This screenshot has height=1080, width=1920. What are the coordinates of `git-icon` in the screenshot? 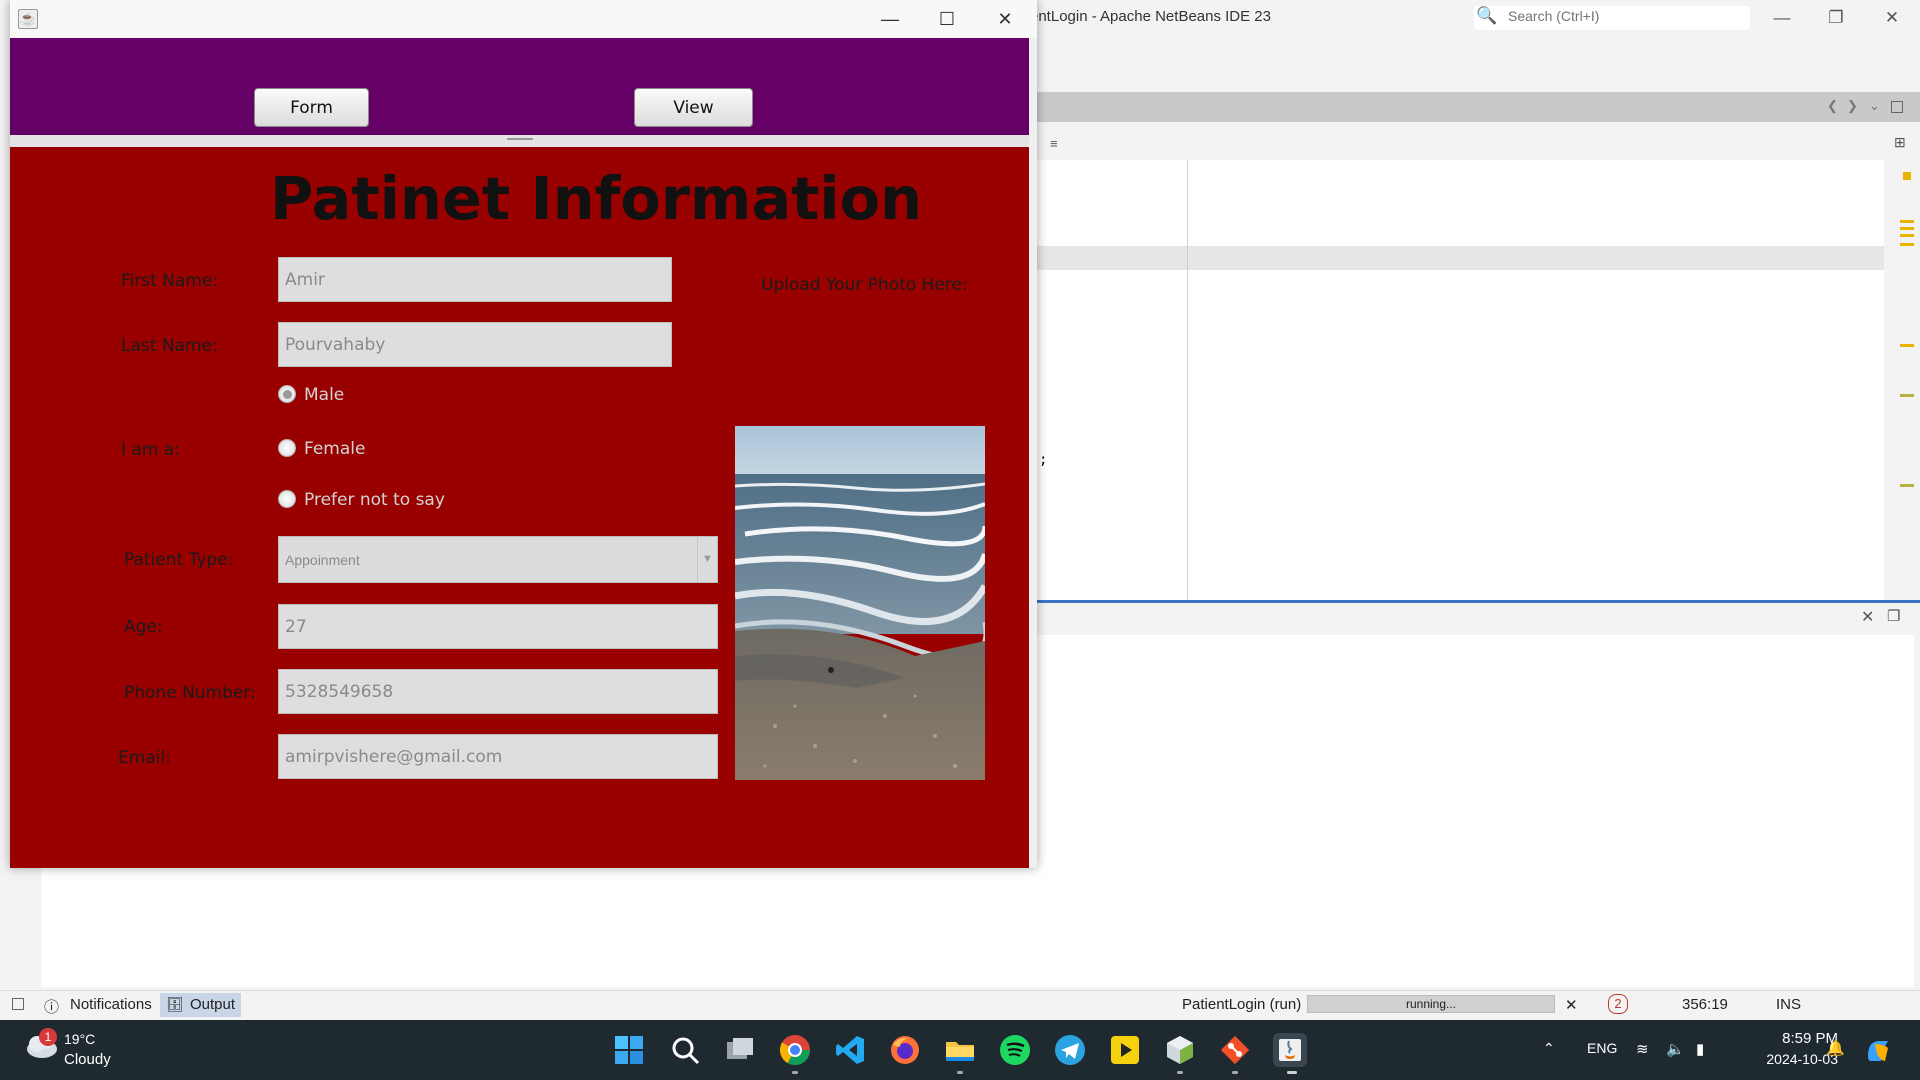 It's located at (1235, 1050).